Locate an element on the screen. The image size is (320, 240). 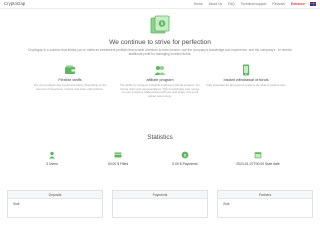
stat-label: 0.00 $ Payments is located at coordinates (185, 164).